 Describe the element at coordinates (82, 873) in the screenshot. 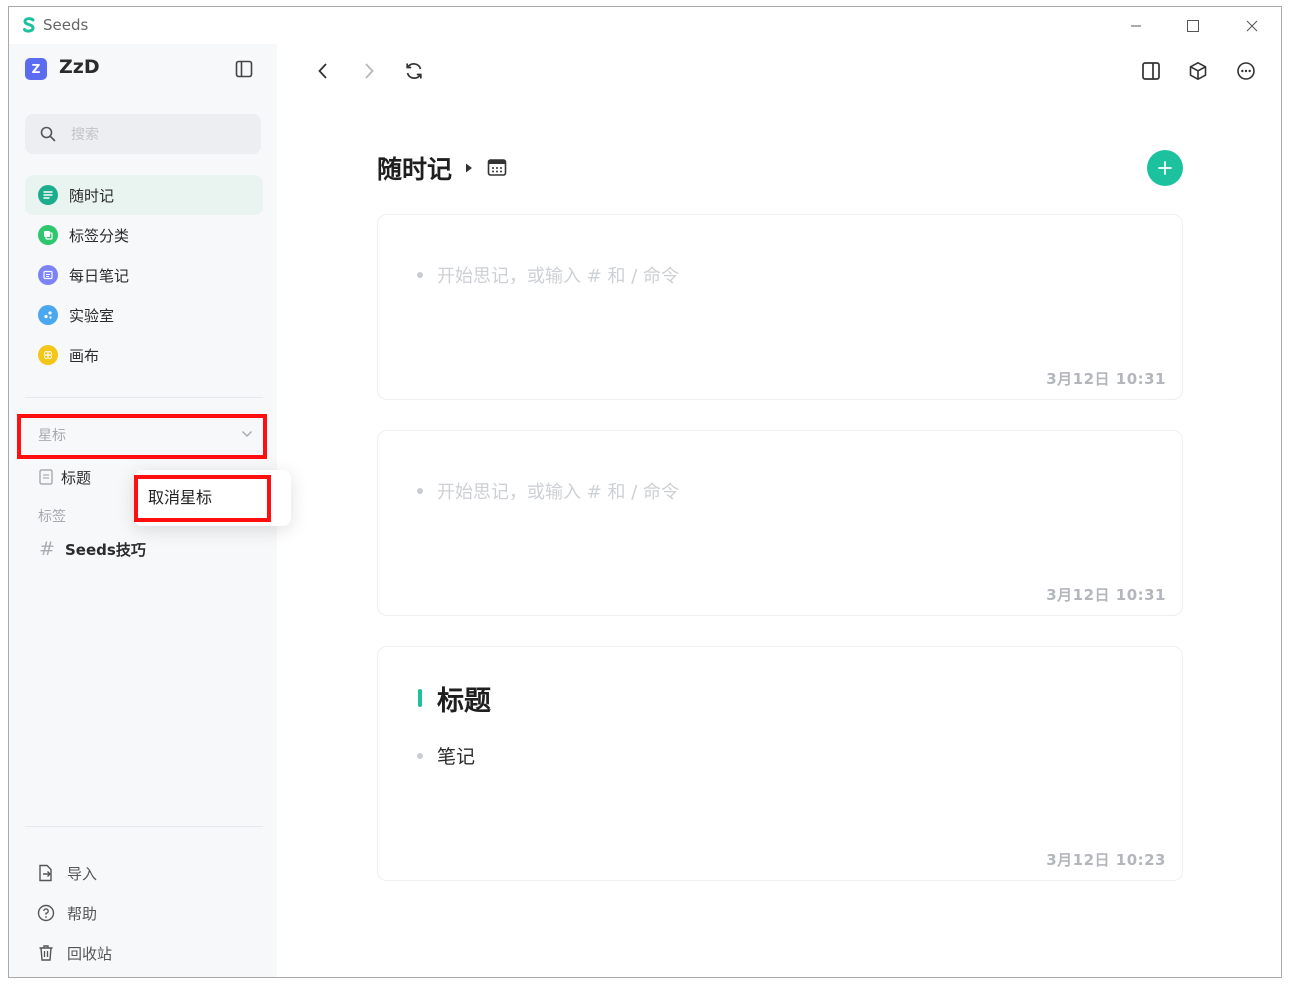

I see `import-label: 导入` at that location.